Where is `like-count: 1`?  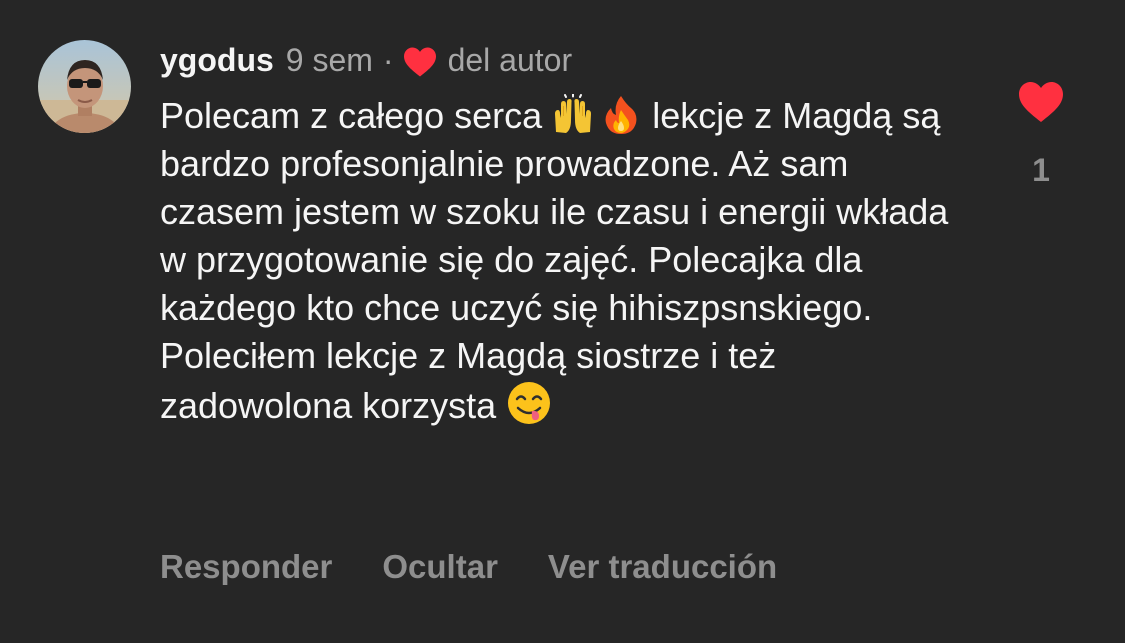 like-count: 1 is located at coordinates (1041, 170).